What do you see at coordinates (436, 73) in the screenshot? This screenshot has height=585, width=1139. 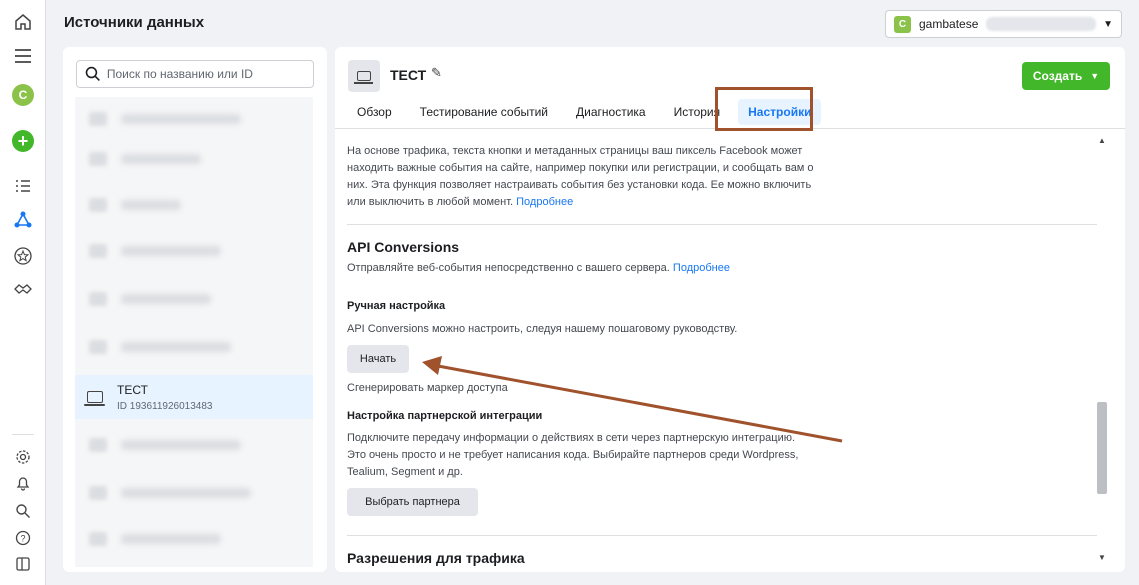 I see `pencil-icon: ✎` at bounding box center [436, 73].